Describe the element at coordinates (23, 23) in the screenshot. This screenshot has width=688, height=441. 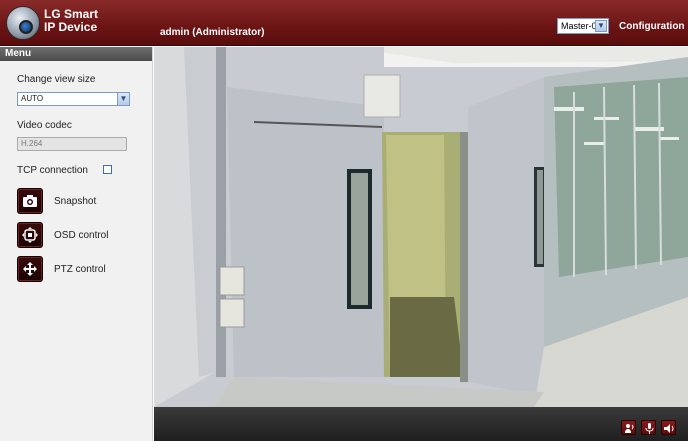
I see `lg-camera-logo-icon` at that location.